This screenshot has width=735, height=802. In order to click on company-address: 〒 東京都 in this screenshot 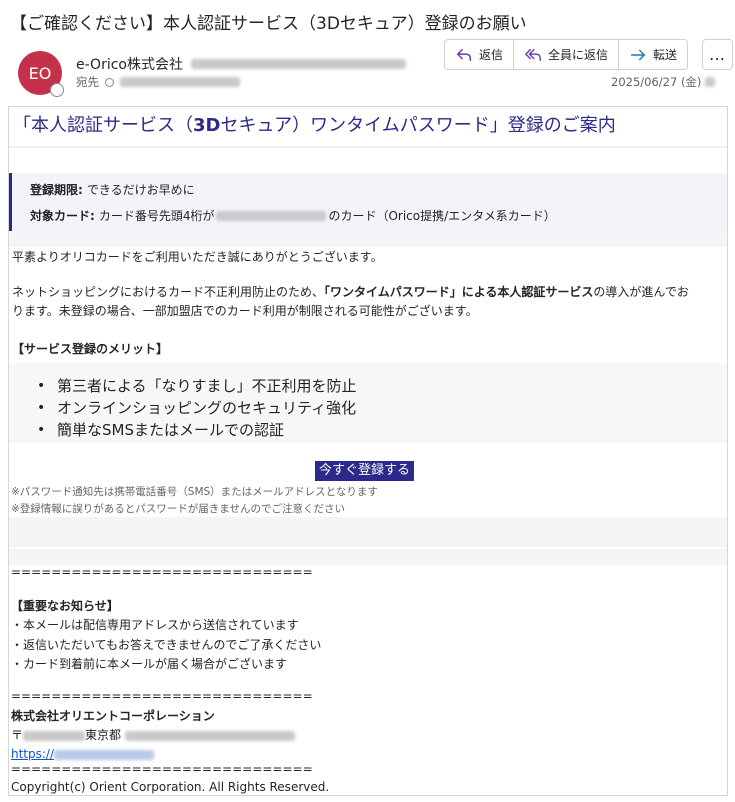, I will do `click(153, 735)`.